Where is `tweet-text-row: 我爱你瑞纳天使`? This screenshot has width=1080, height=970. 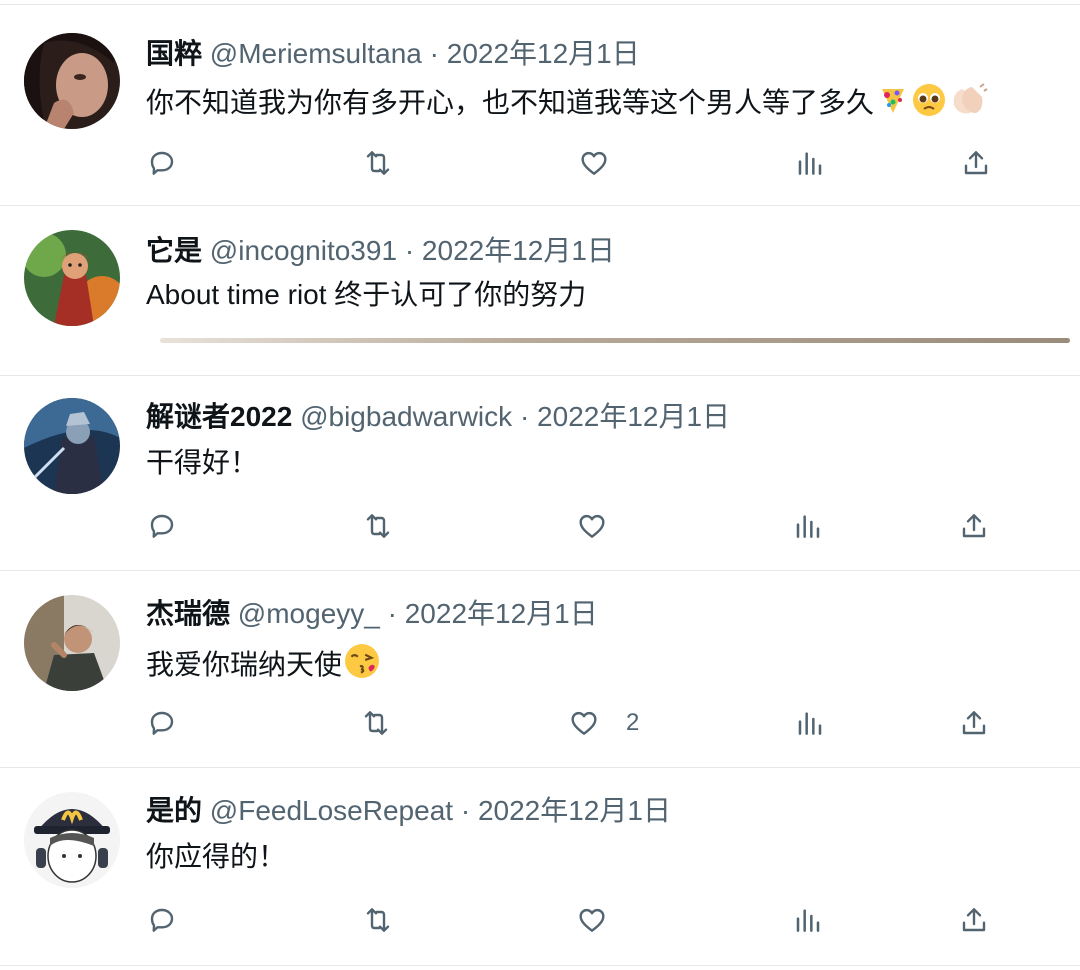
tweet-text-row: 我爱你瑞纳天使 is located at coordinates (263, 665).